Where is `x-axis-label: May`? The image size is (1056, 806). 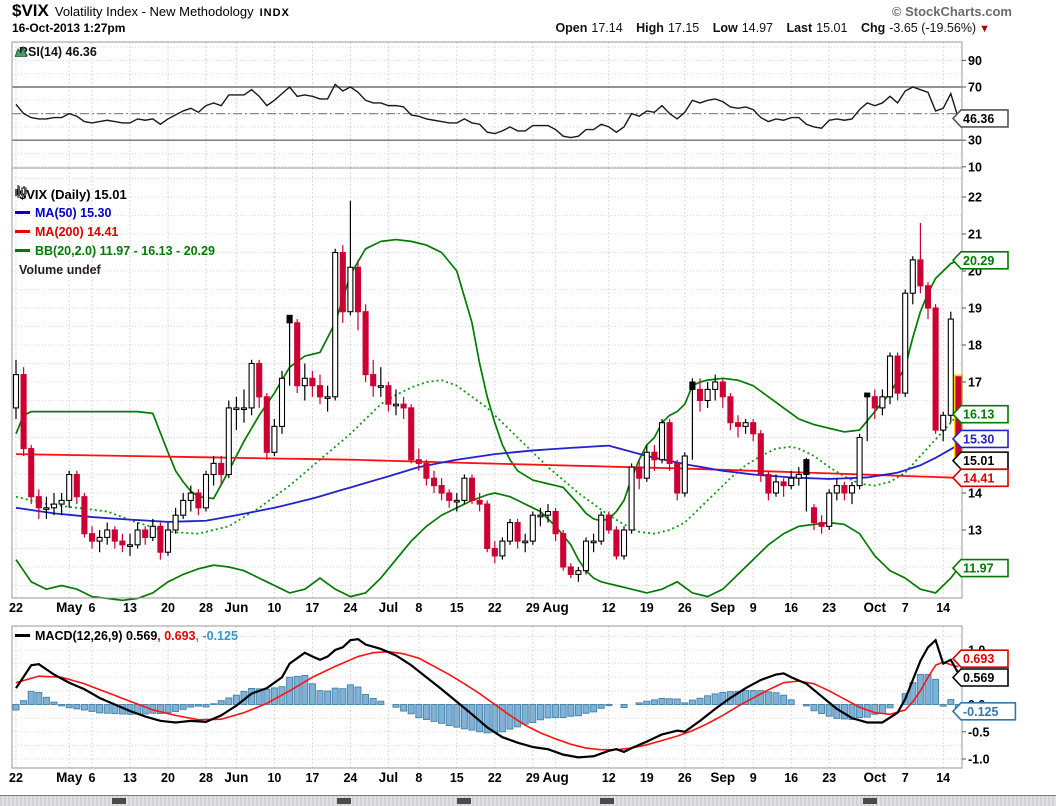
x-axis-label: May is located at coordinates (69, 777).